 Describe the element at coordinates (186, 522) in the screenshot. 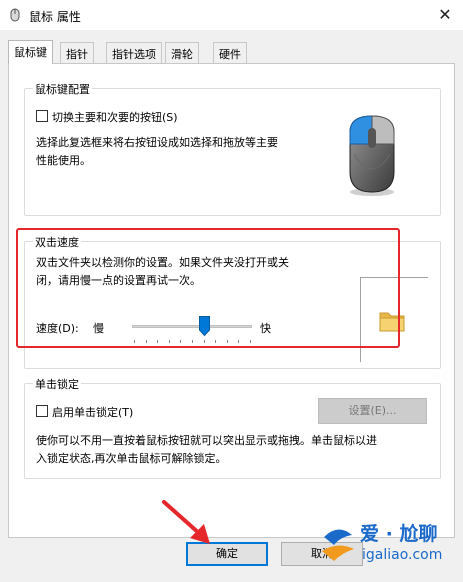

I see `red-arrow-icon` at that location.